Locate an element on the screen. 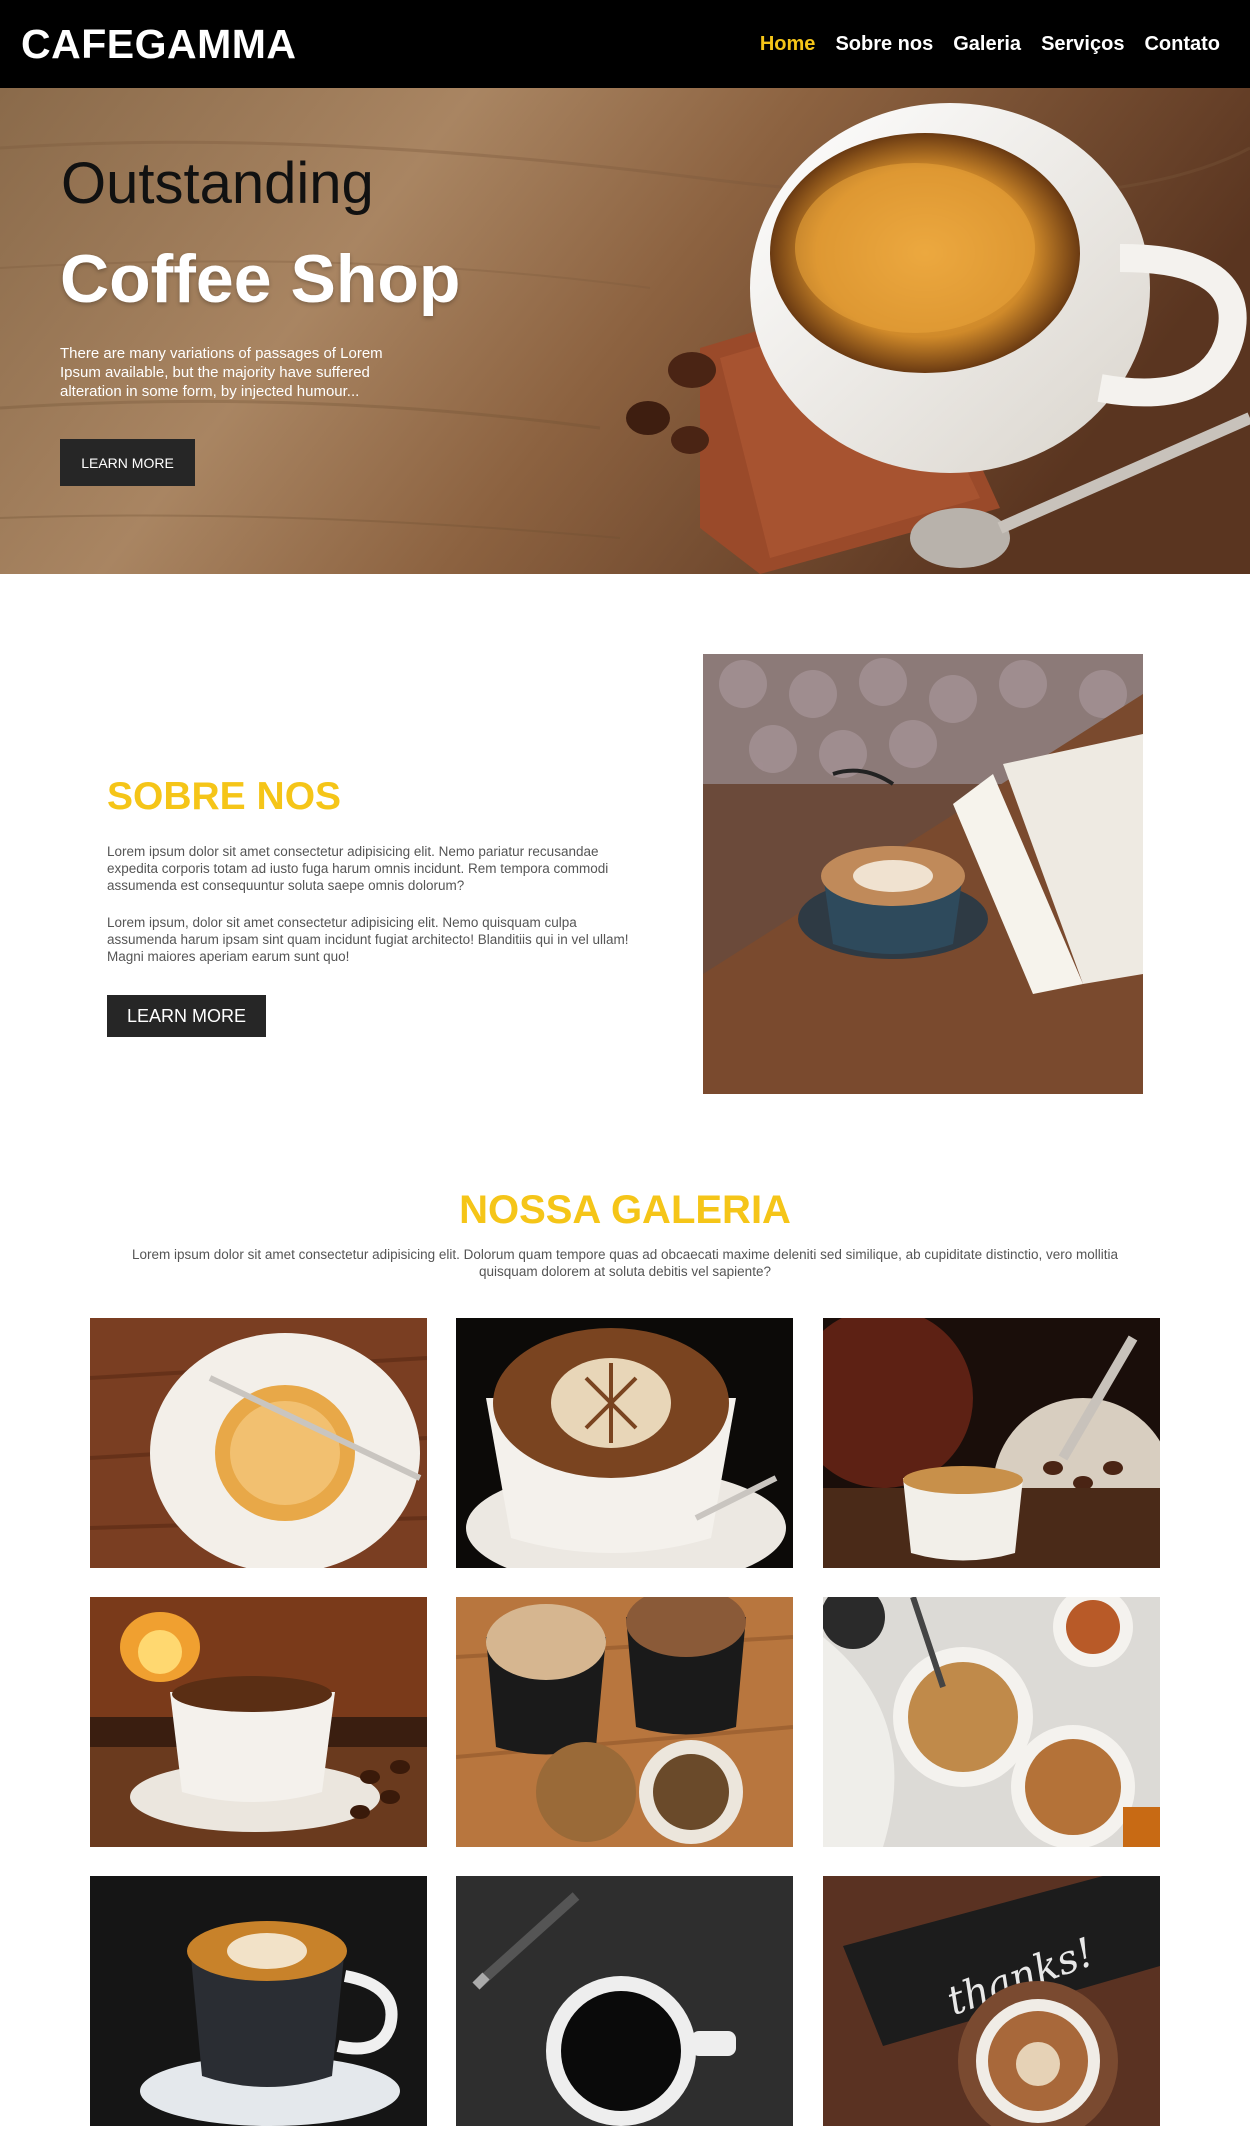 The width and height of the screenshot is (1250, 2154). gallery-image-9: thanks! is located at coordinates (991, 2001).